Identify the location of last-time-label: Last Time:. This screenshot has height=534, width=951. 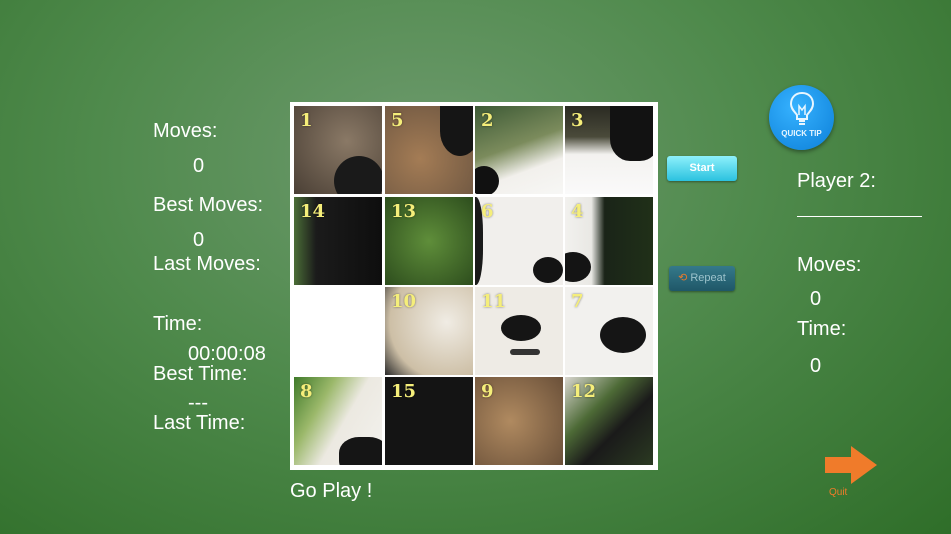
(199, 423).